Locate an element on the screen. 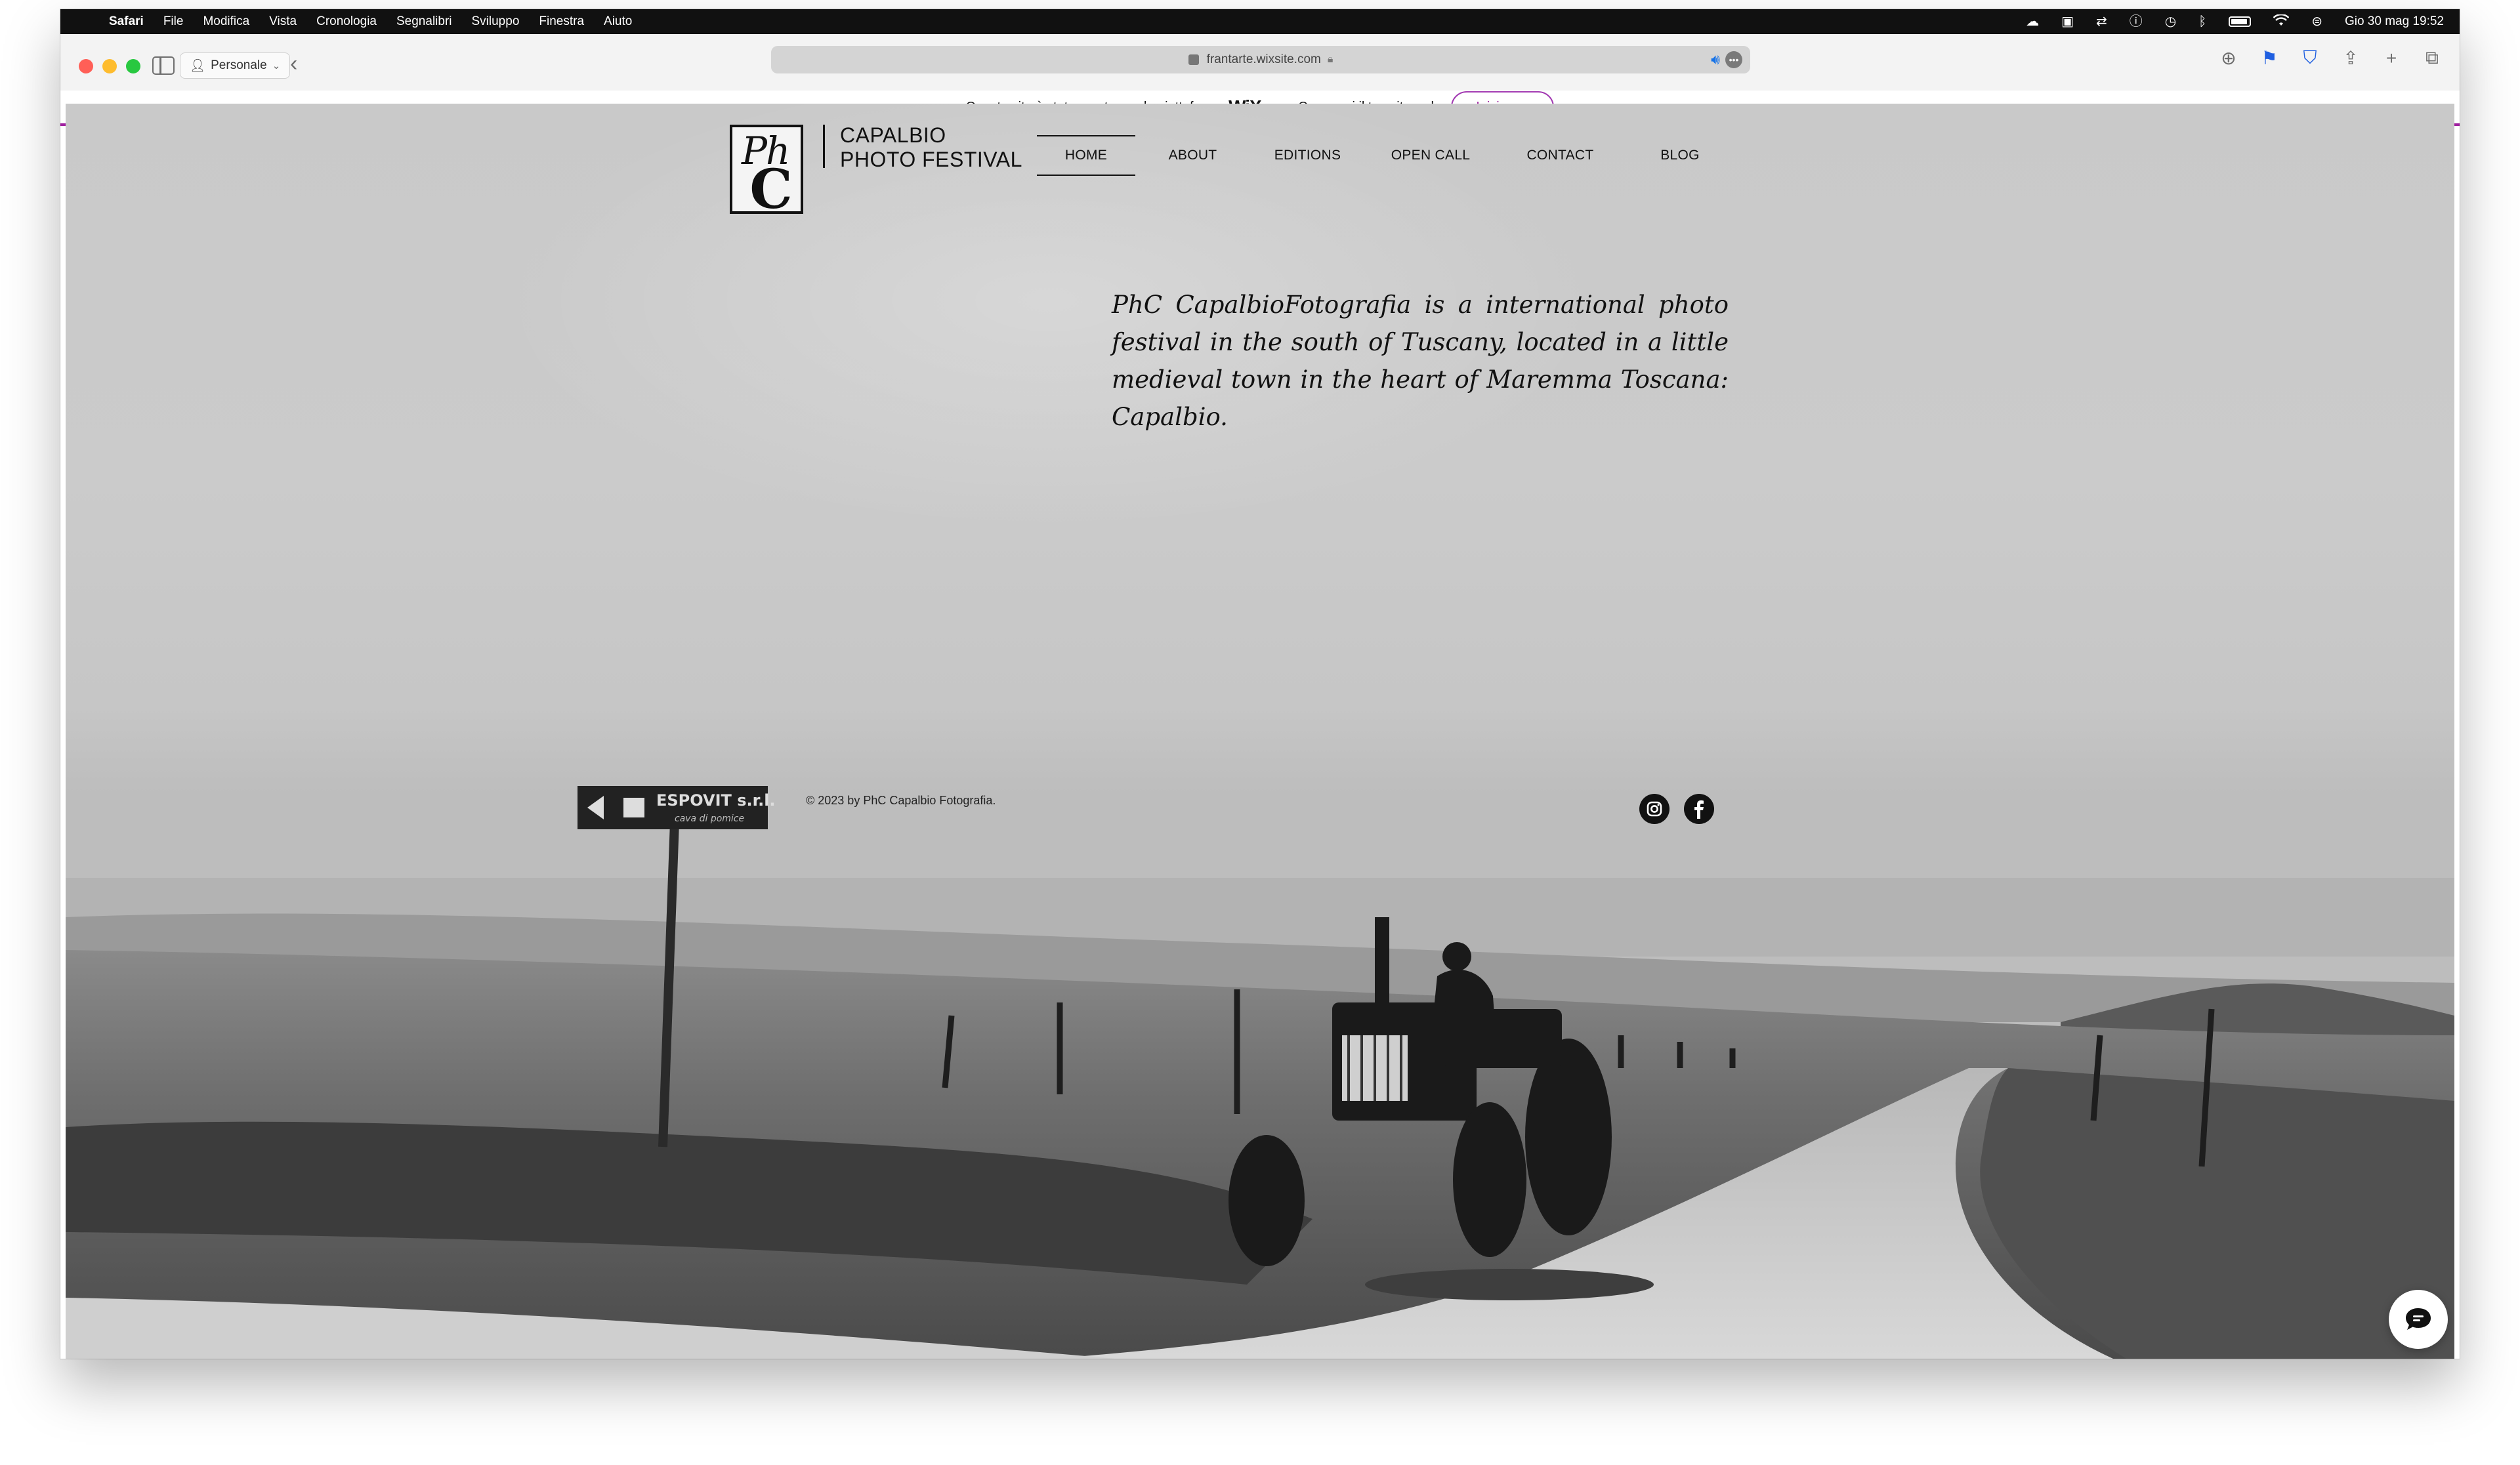 Image resolution: width=2520 pixels, height=1465 pixels. social-links is located at coordinates (1676, 809).